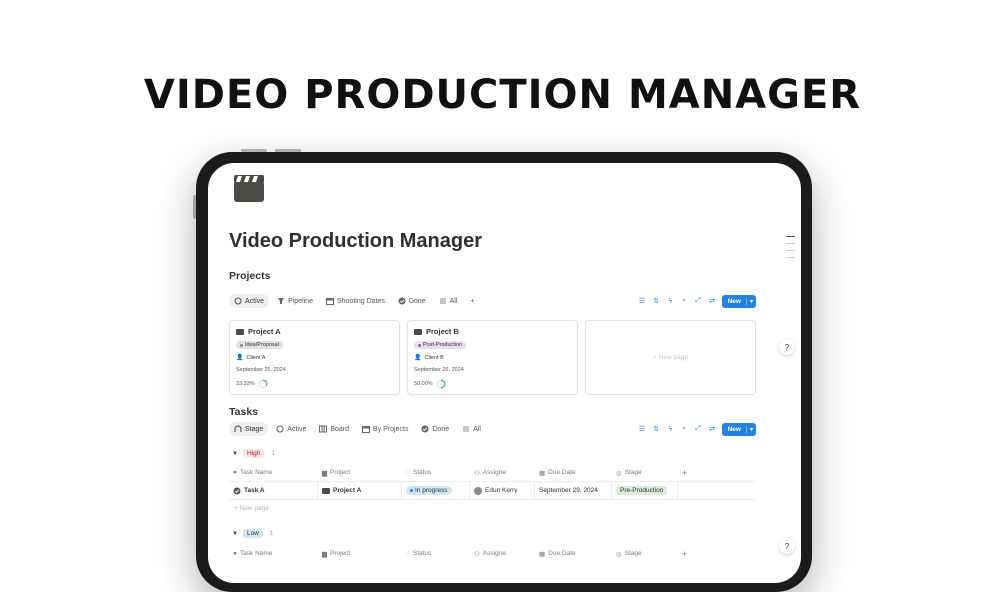 The width and height of the screenshot is (1005, 592). What do you see at coordinates (494, 472) in the screenshot?
I see `column-label: Assigne` at bounding box center [494, 472].